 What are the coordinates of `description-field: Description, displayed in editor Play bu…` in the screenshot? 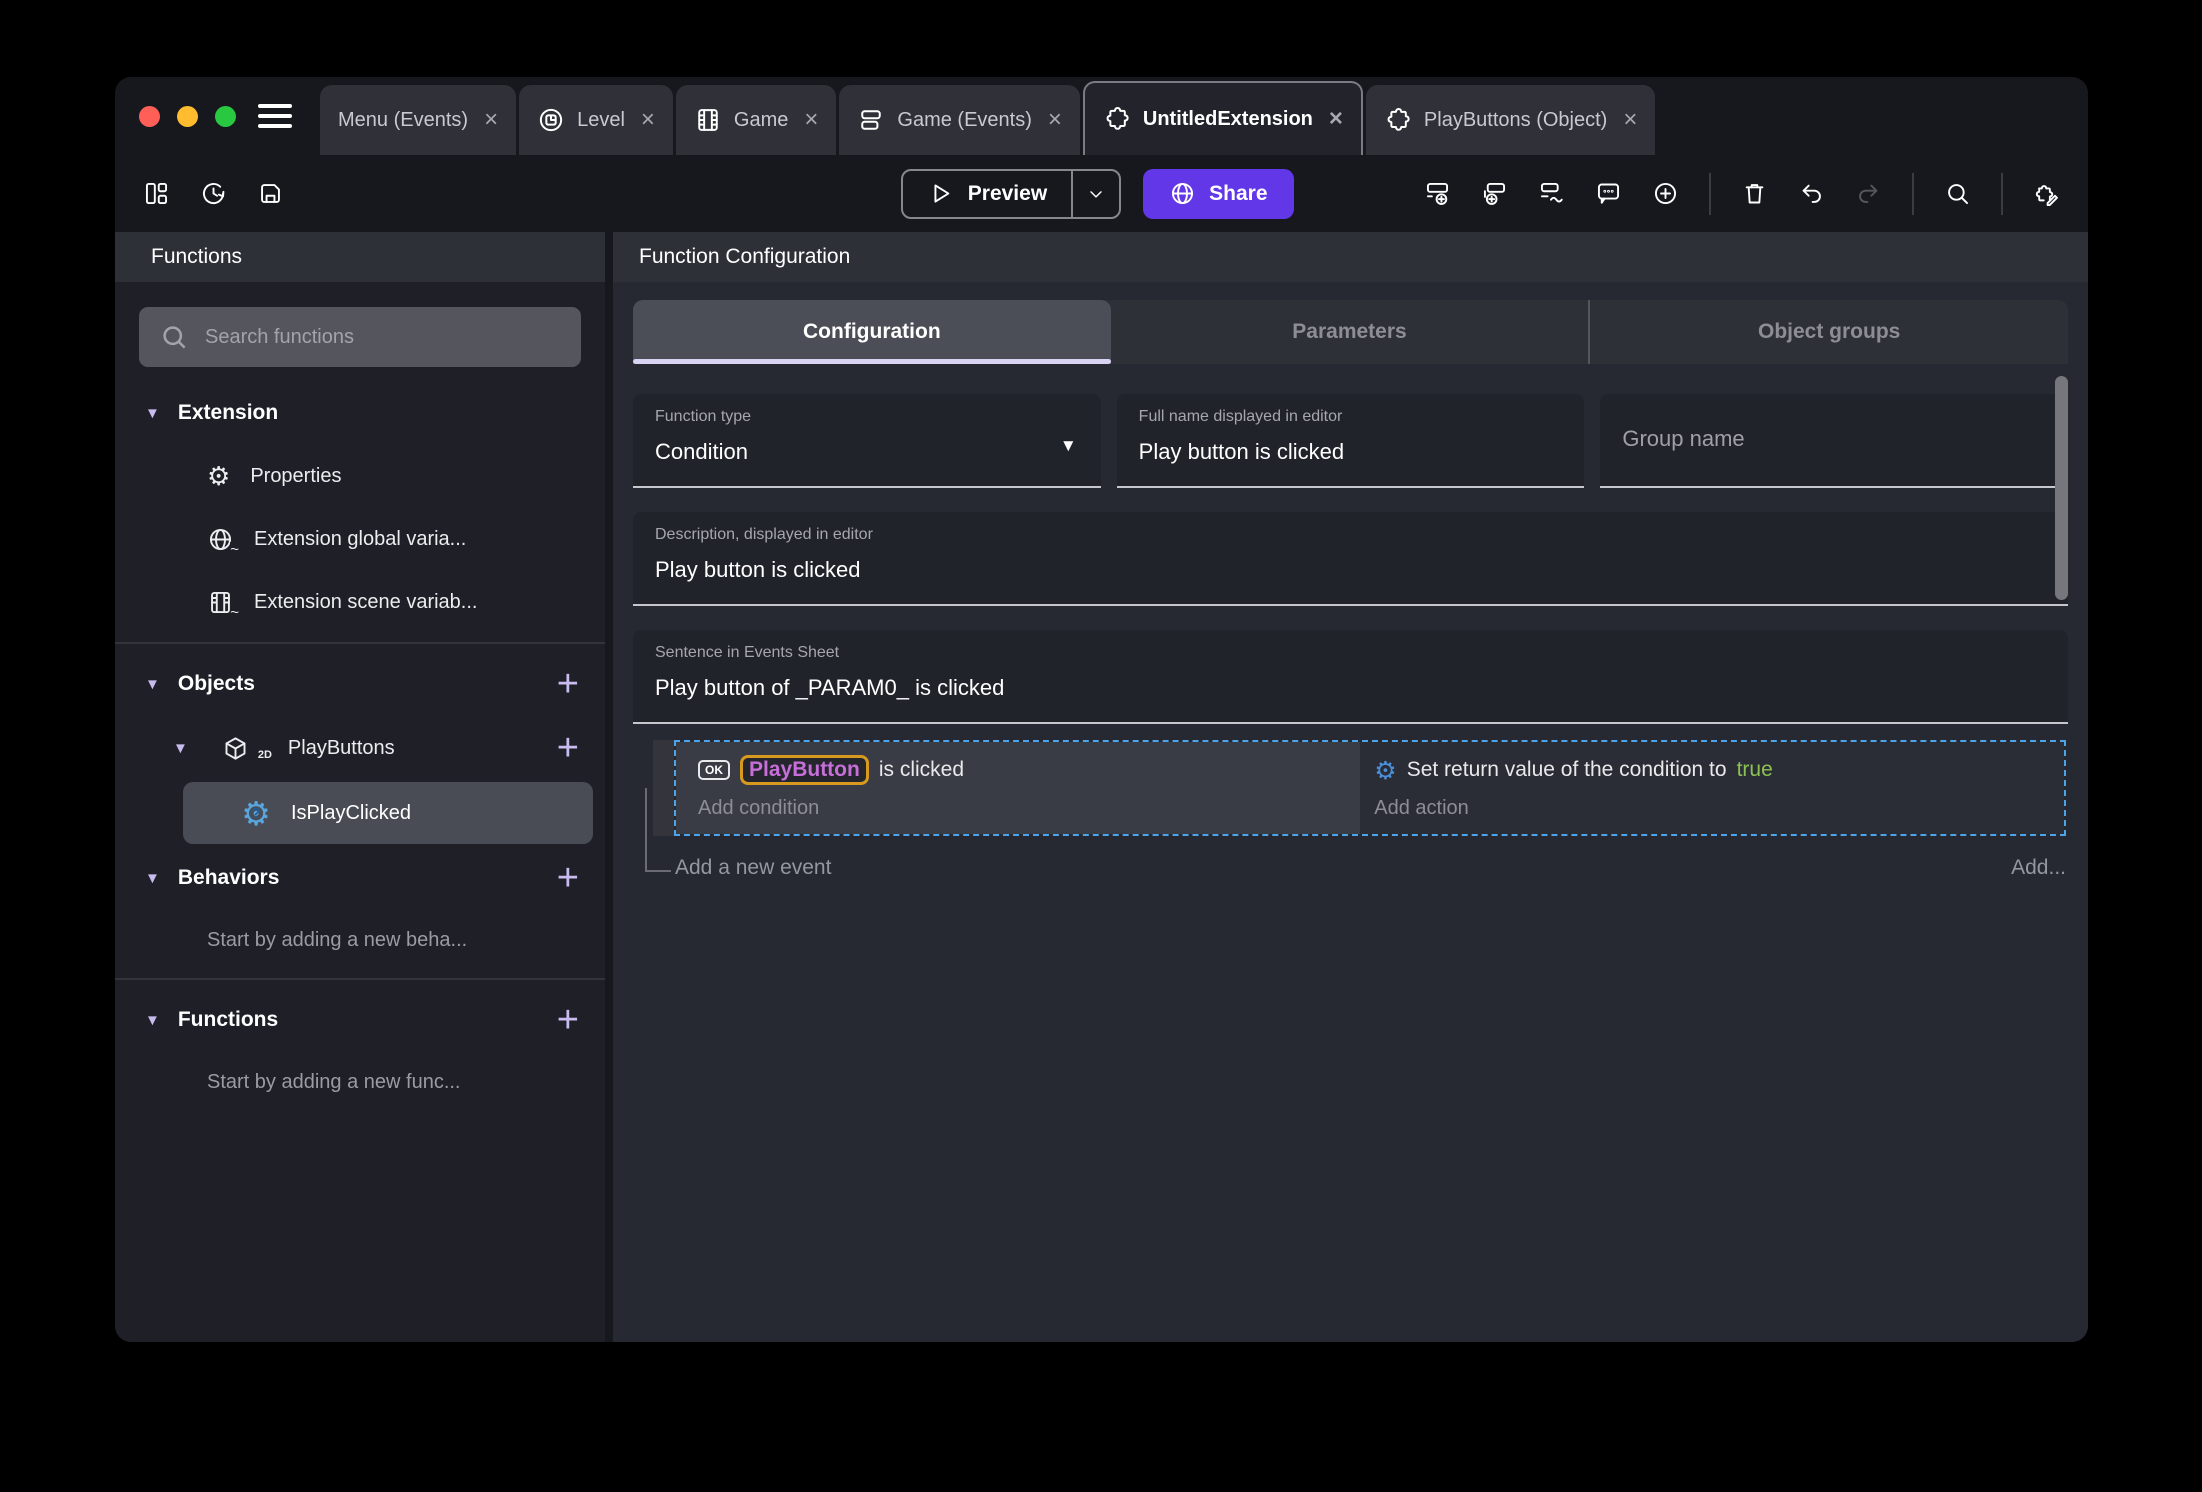 It's located at (1350, 559).